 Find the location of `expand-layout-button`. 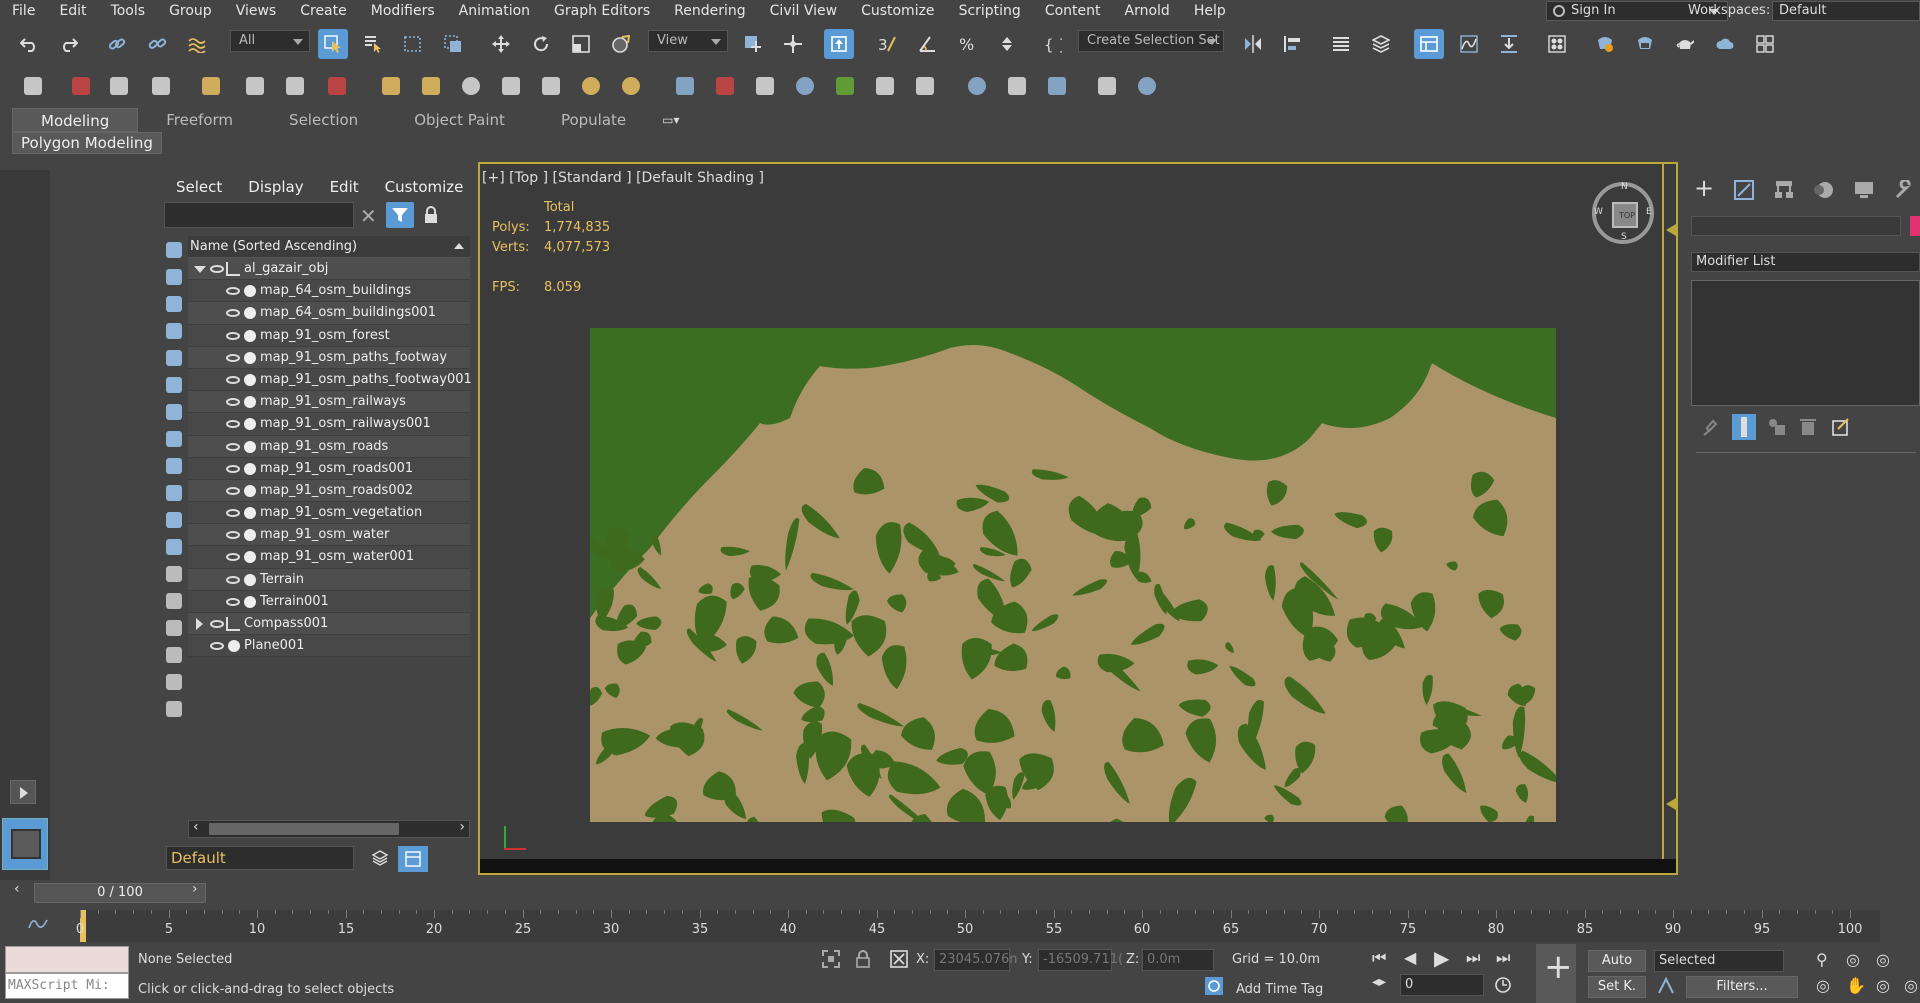

expand-layout-button is located at coordinates (23, 792).